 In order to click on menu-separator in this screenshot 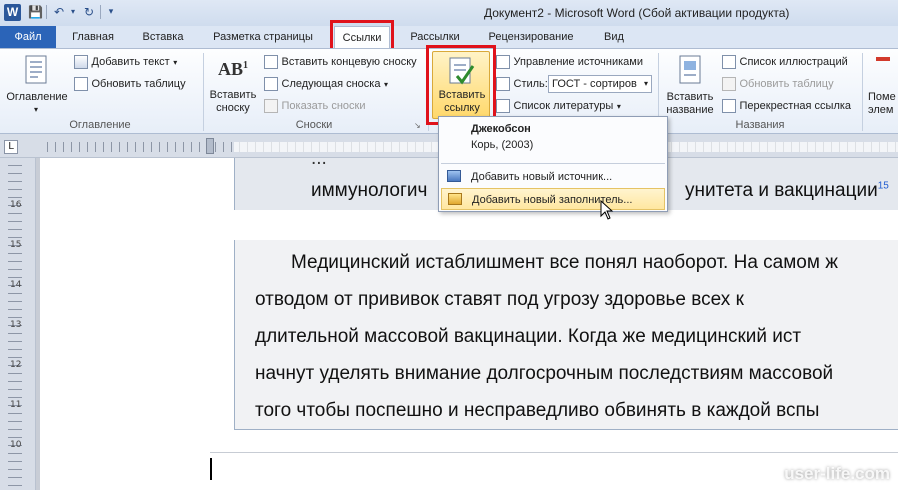, I will do `click(553, 163)`.